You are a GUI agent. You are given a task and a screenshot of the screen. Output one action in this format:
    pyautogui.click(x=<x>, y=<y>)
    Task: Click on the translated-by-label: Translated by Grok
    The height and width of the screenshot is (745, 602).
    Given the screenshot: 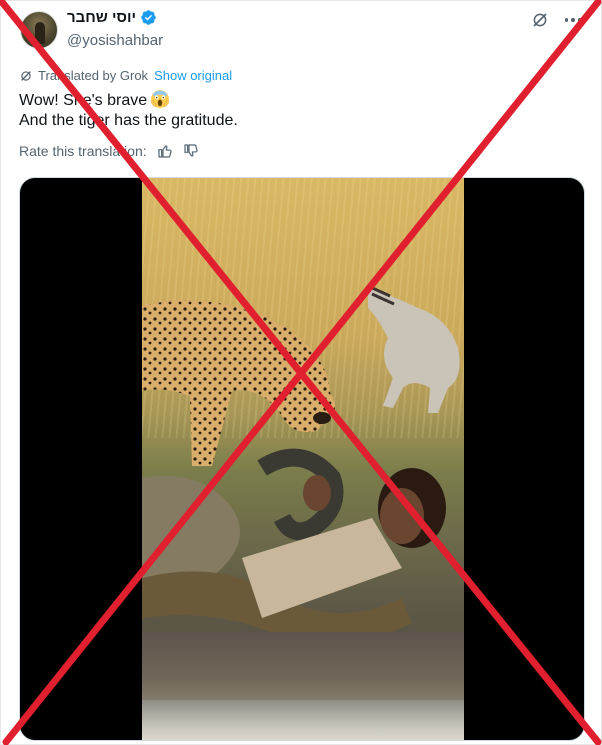 What is the action you would take?
    pyautogui.click(x=93, y=75)
    